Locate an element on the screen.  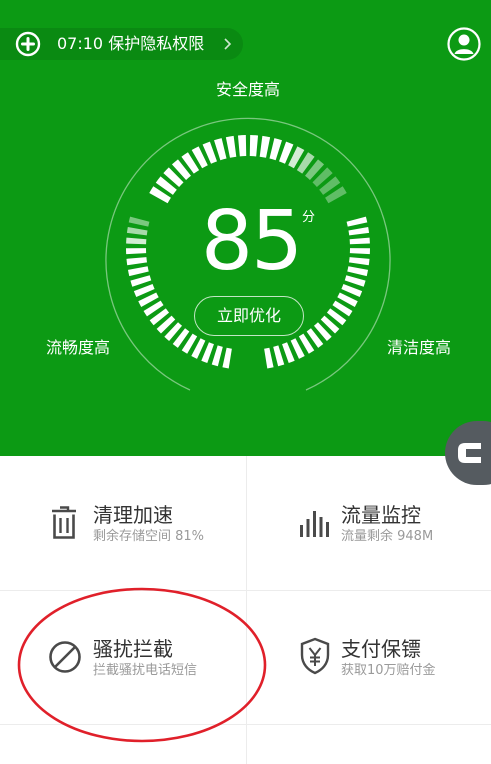
cleanliness-level-label: 清洁度高 is located at coordinates (419, 347).